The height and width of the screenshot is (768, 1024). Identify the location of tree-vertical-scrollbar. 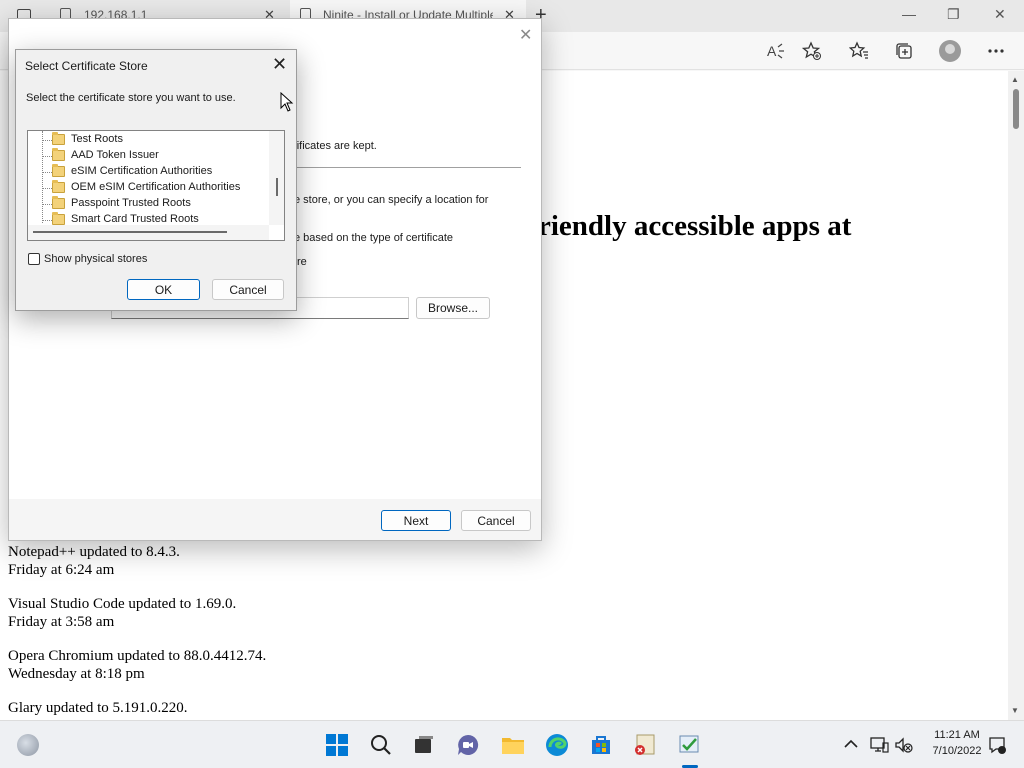
(276, 178).